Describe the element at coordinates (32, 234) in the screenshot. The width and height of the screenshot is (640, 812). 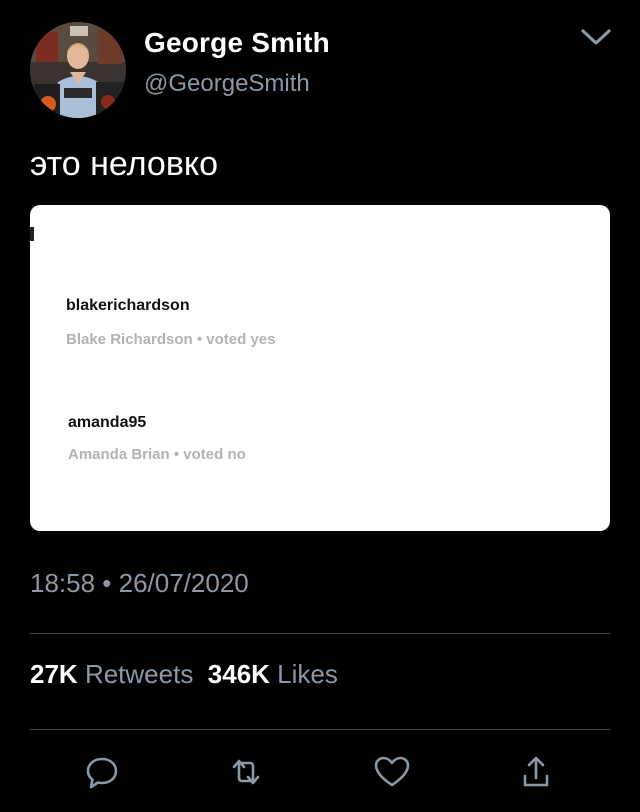
I see `media-crop-edge` at that location.